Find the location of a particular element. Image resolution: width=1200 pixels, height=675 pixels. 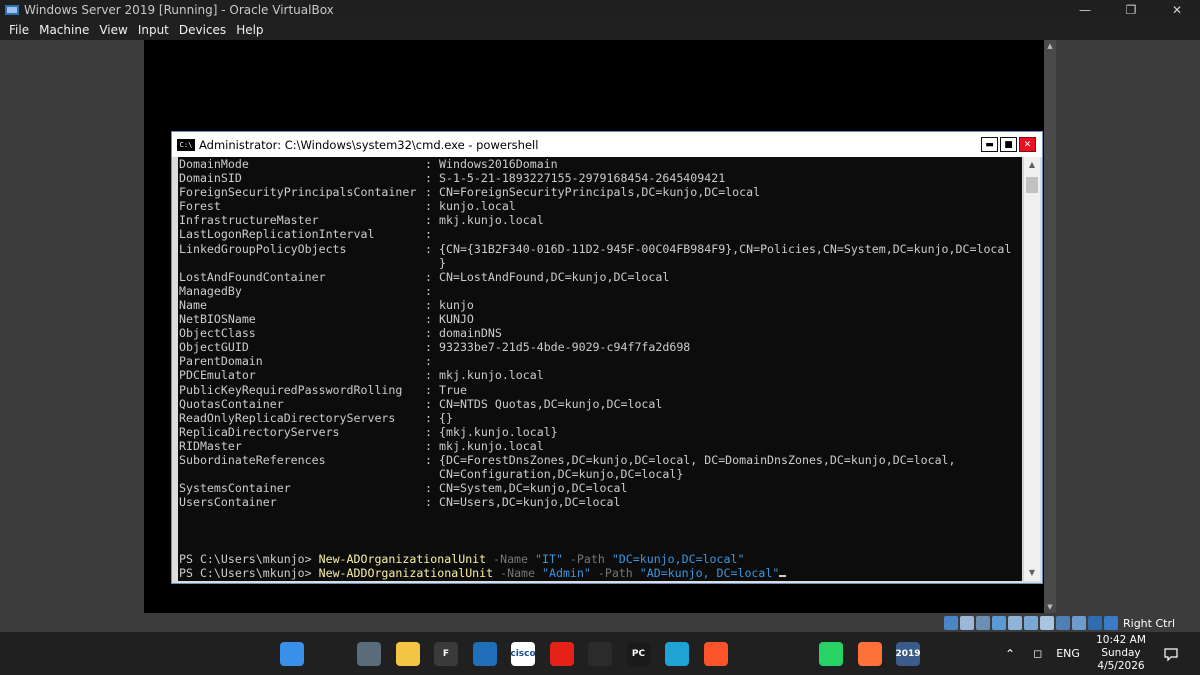

console-line: CN=Configuration,DC=kunjo,DC=local} is located at coordinates (595, 474).